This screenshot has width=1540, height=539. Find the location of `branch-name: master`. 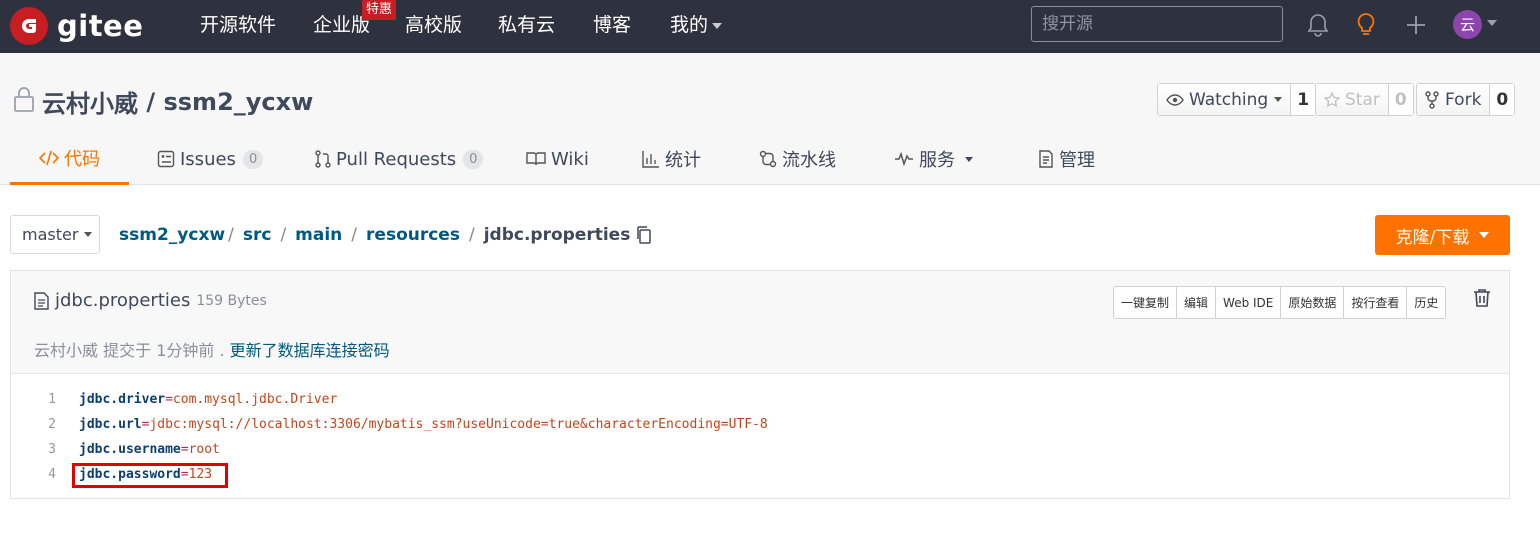

branch-name: master is located at coordinates (50, 234).